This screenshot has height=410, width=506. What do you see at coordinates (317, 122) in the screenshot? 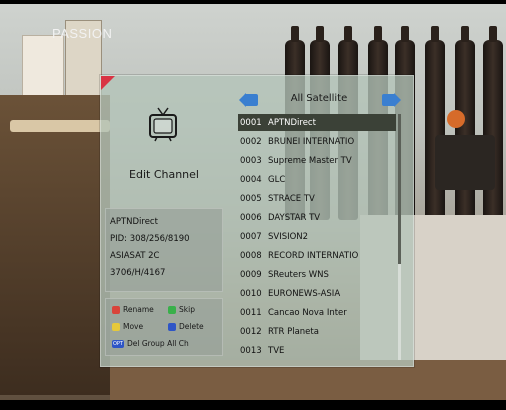
I see `channel-row-selected: 0001 APTNDirect` at bounding box center [317, 122].